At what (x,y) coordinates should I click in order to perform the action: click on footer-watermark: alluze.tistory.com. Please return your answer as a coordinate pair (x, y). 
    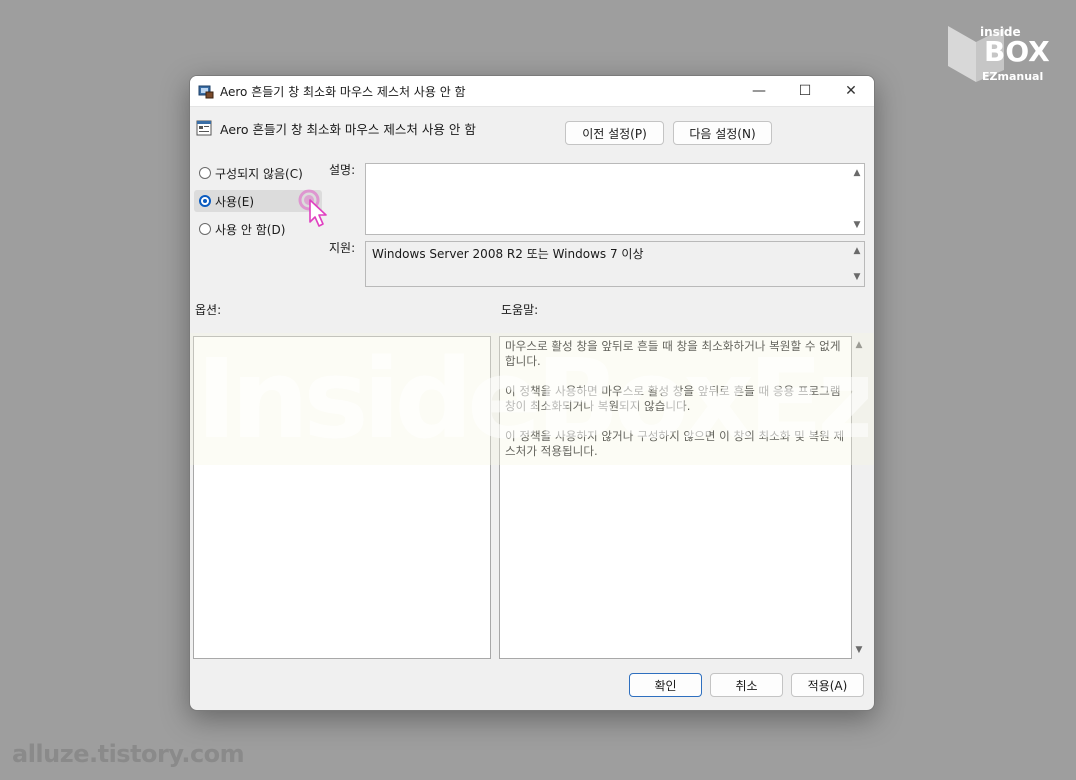
    Looking at the image, I should click on (128, 754).